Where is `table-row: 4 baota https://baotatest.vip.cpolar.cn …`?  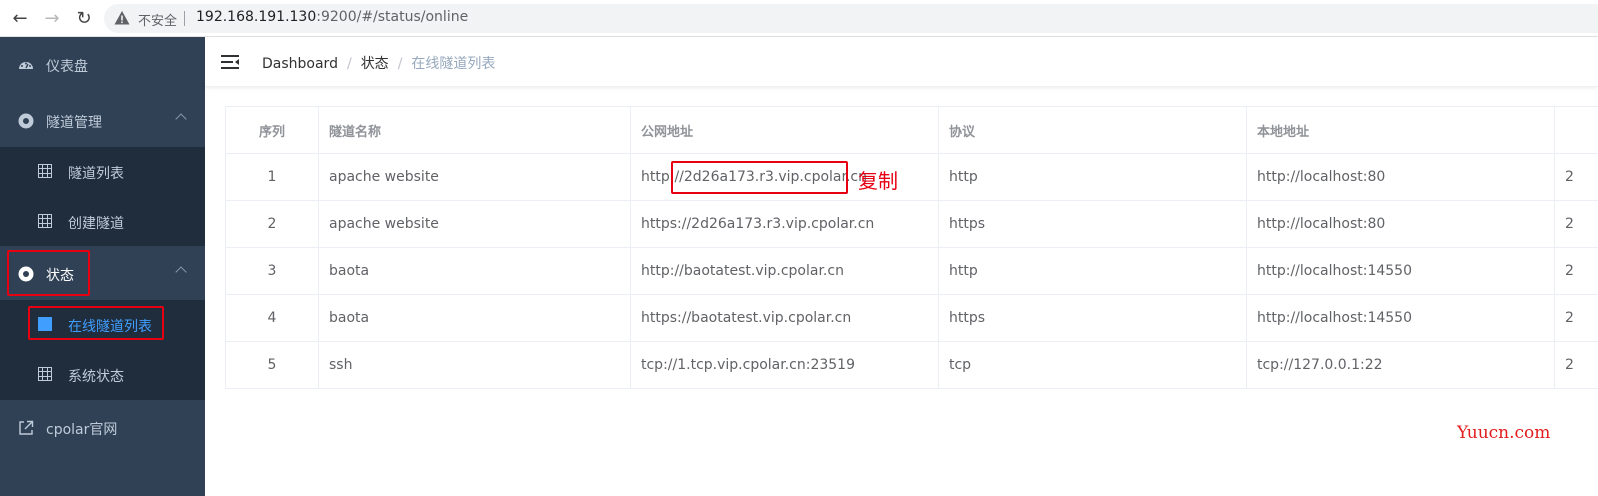 table-row: 4 baota https://baotatest.vip.cpolar.cn … is located at coordinates (911, 318).